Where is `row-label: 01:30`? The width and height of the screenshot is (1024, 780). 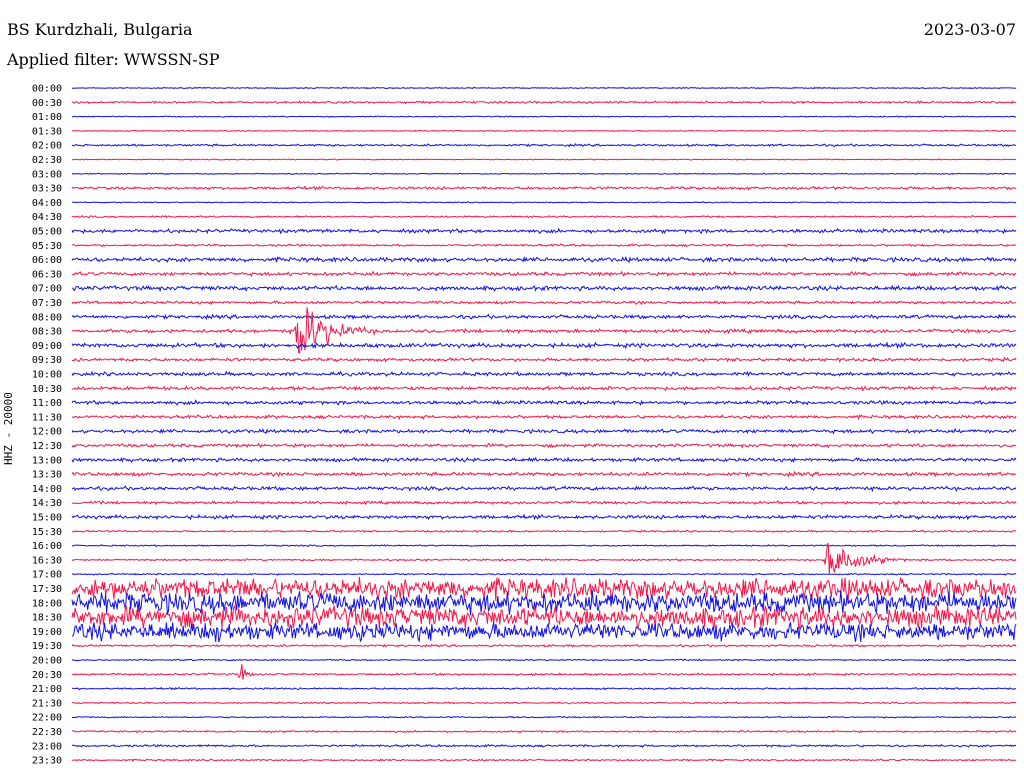 row-label: 01:30 is located at coordinates (47, 131).